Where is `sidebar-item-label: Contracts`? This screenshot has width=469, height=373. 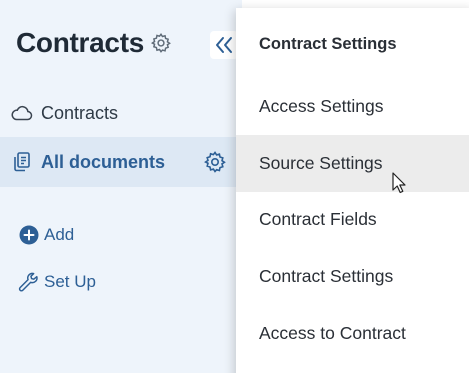 sidebar-item-label: Contracts is located at coordinates (80, 112).